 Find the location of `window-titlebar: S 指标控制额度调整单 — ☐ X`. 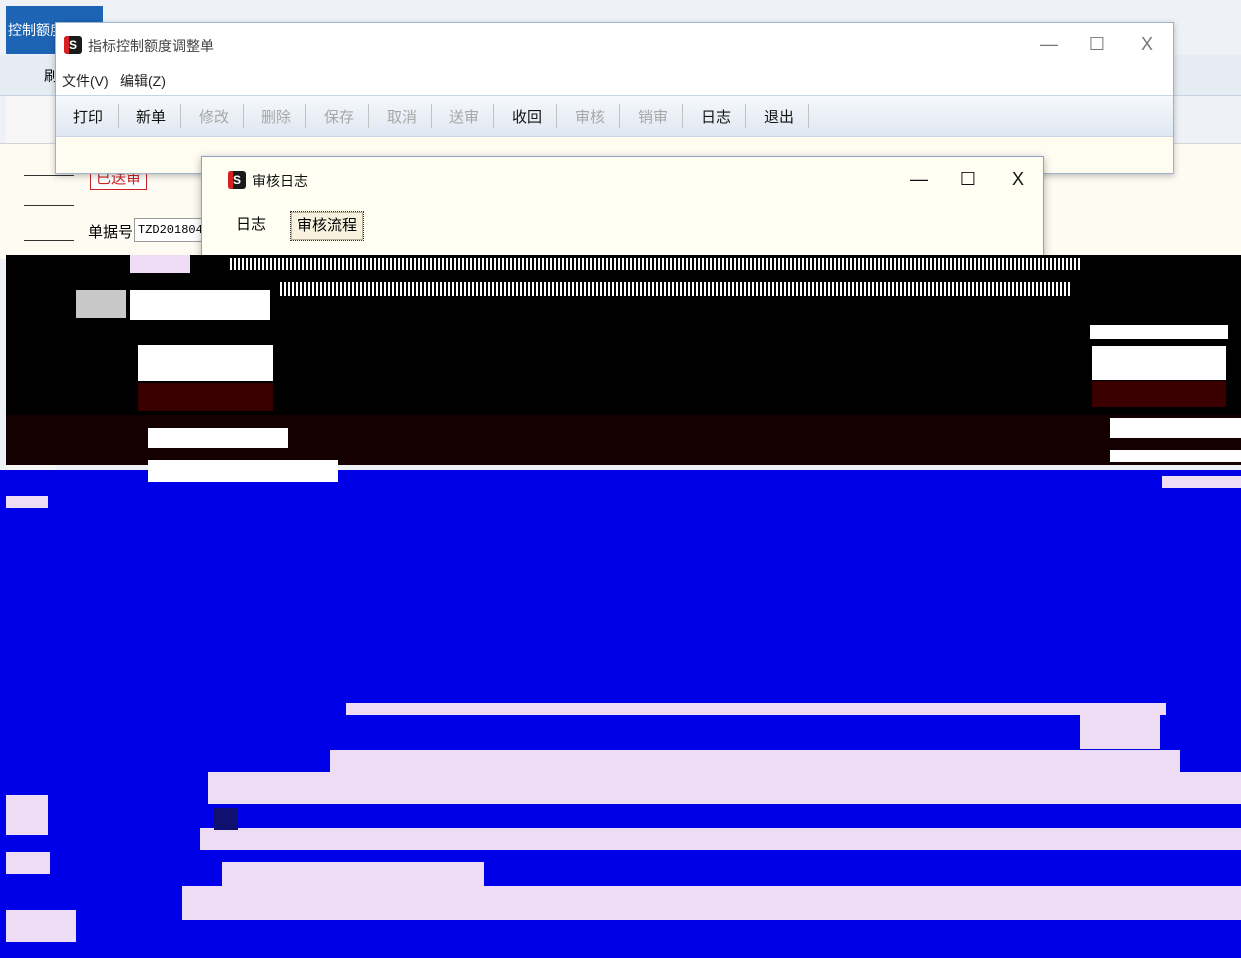

window-titlebar: S 指标控制额度调整单 — ☐ X is located at coordinates (614, 45).